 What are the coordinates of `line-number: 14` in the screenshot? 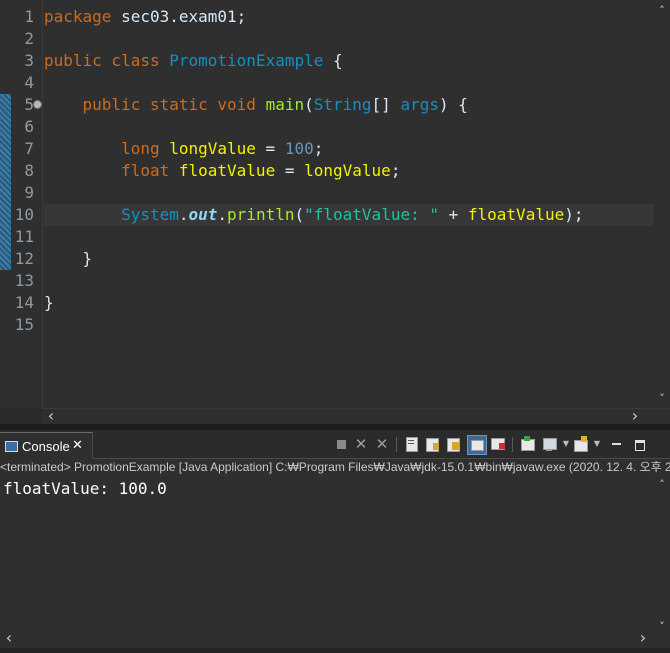 It's located at (24, 302).